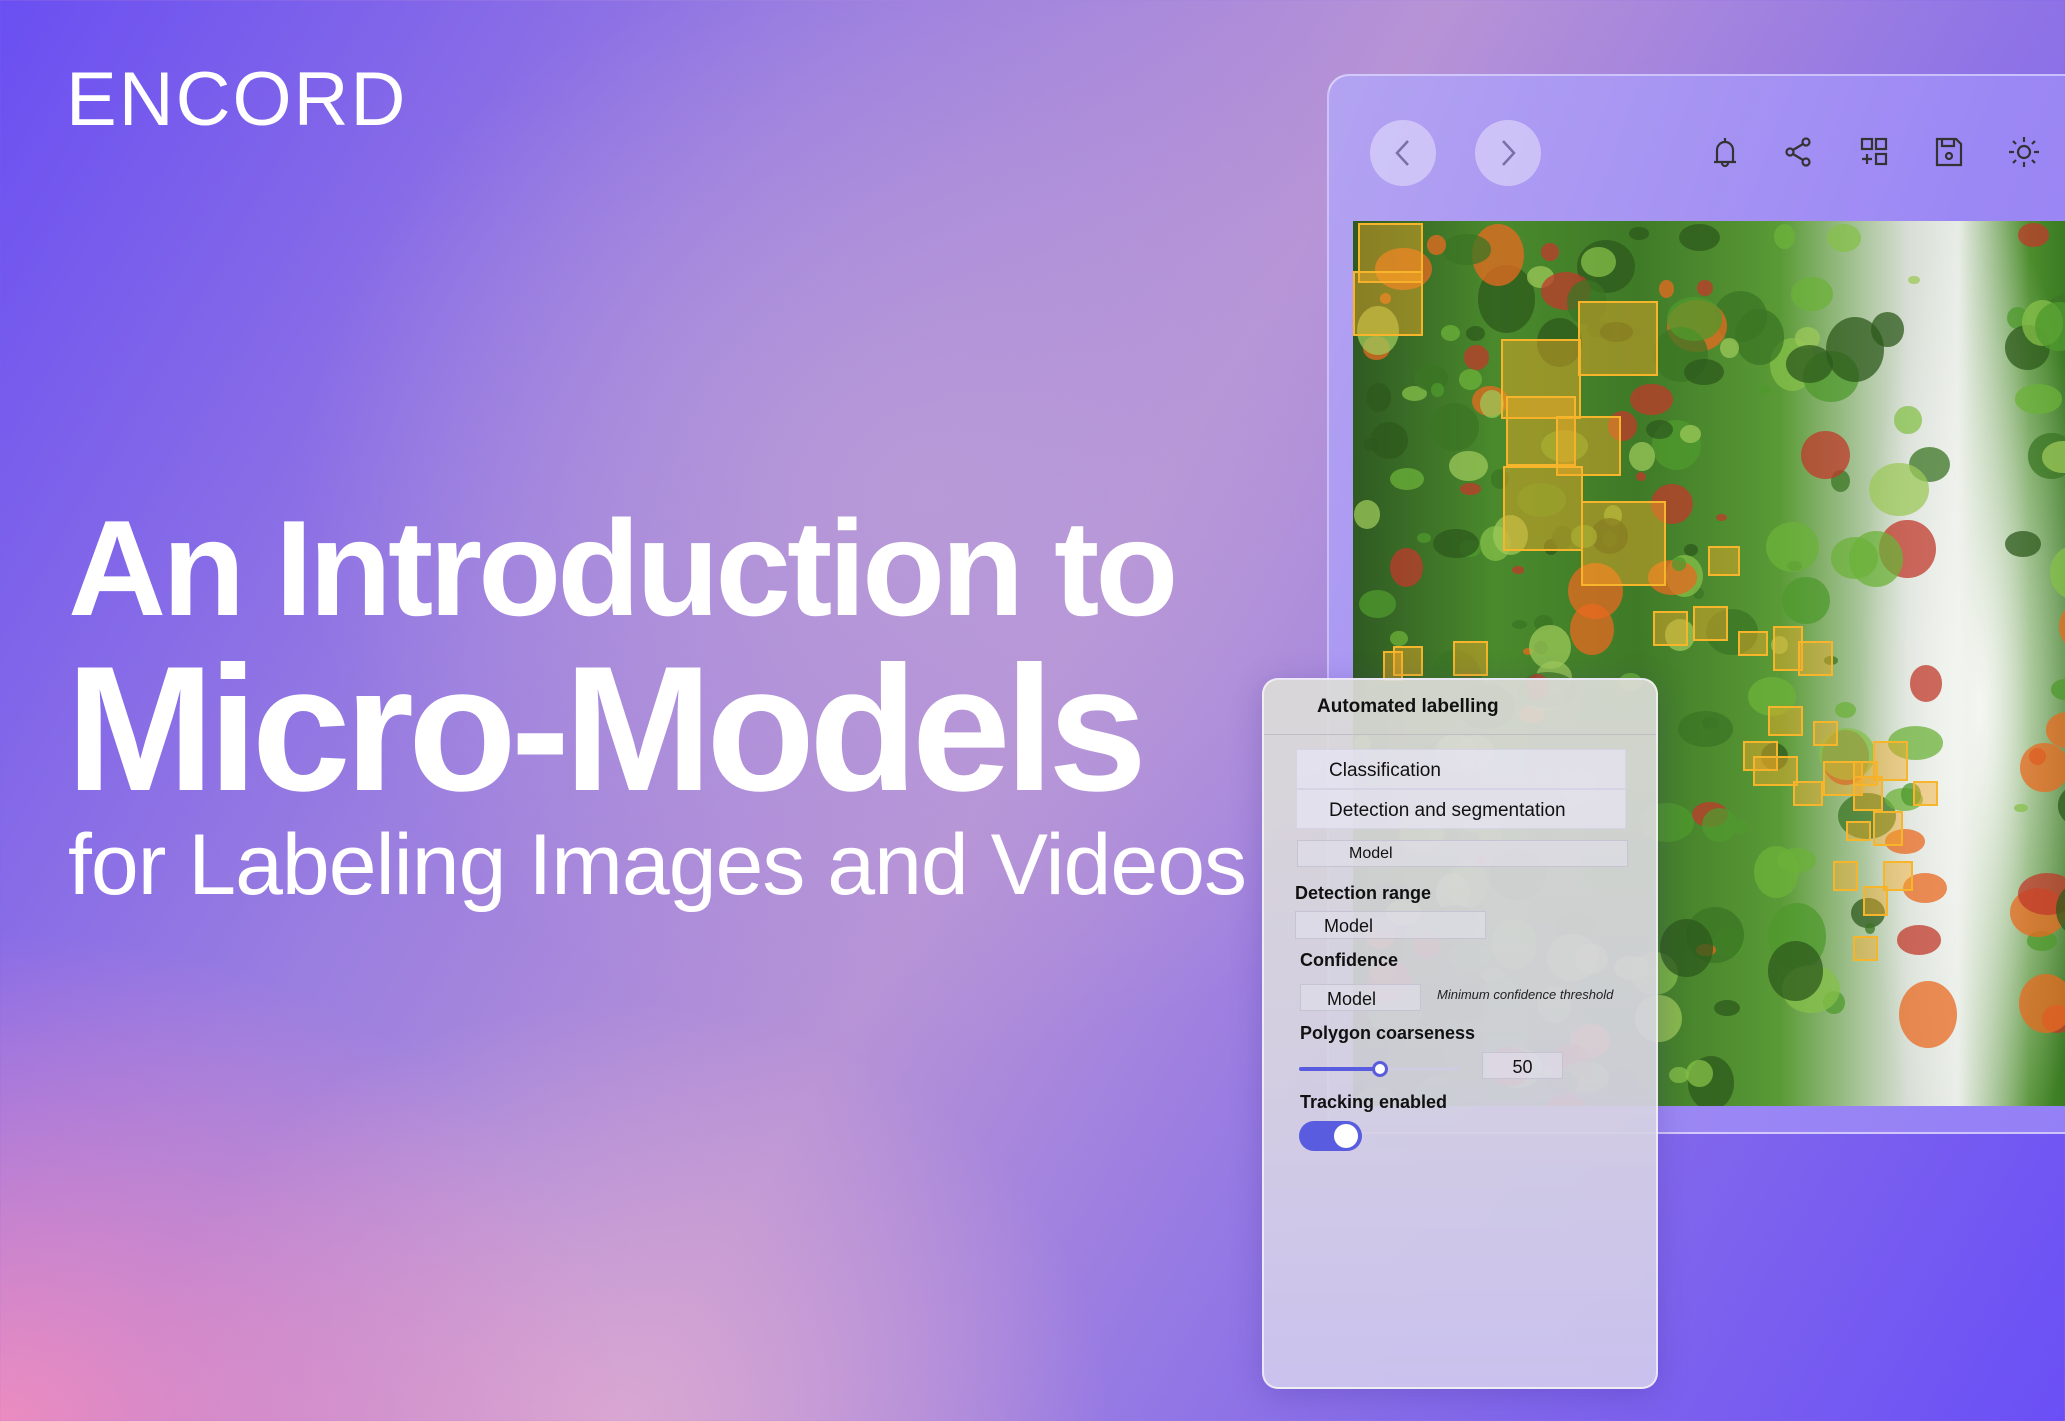  I want to click on back-button, so click(1403, 153).